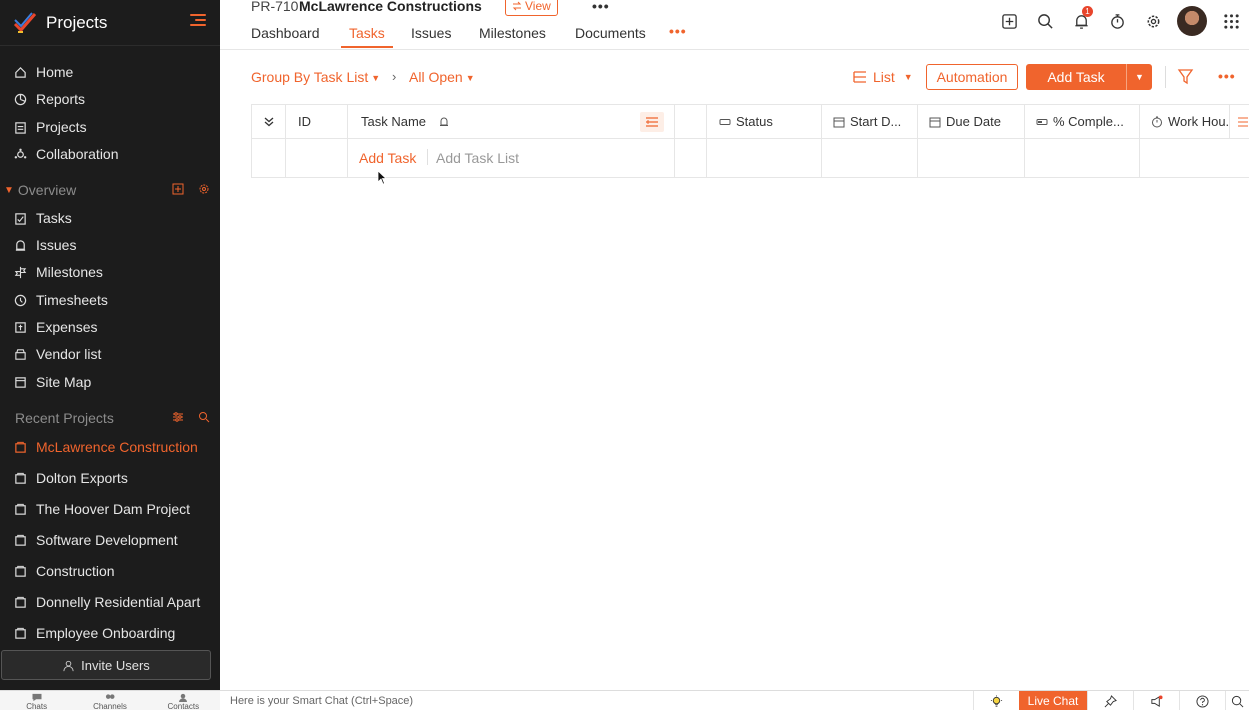 Image resolution: width=1249 pixels, height=710 pixels. I want to click on contacts-shortcut: Contacts, so click(183, 700).